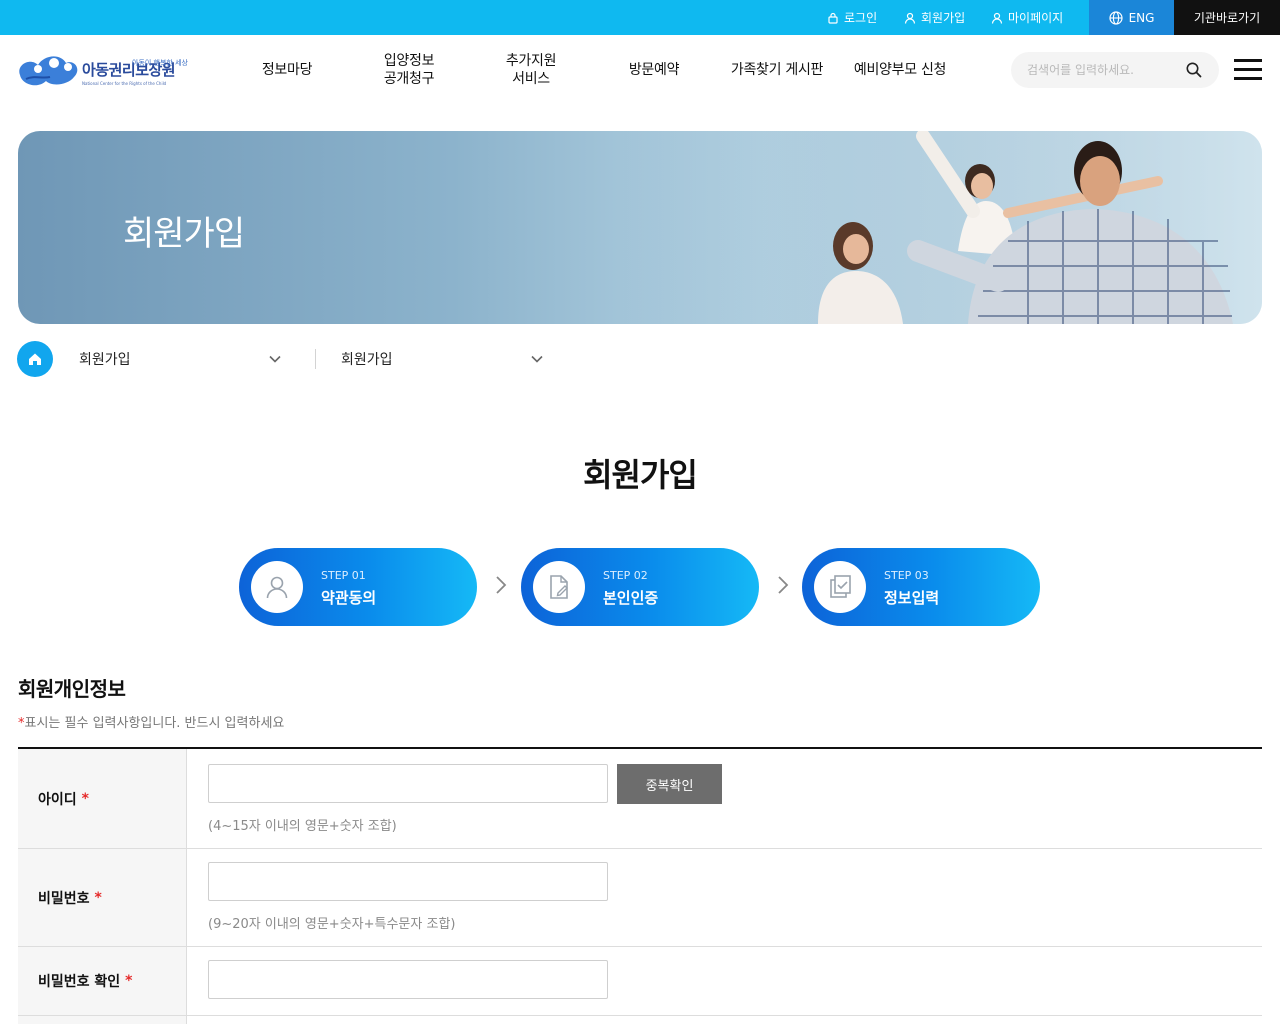  Describe the element at coordinates (57, 799) in the screenshot. I see `id-label: 아이디` at that location.